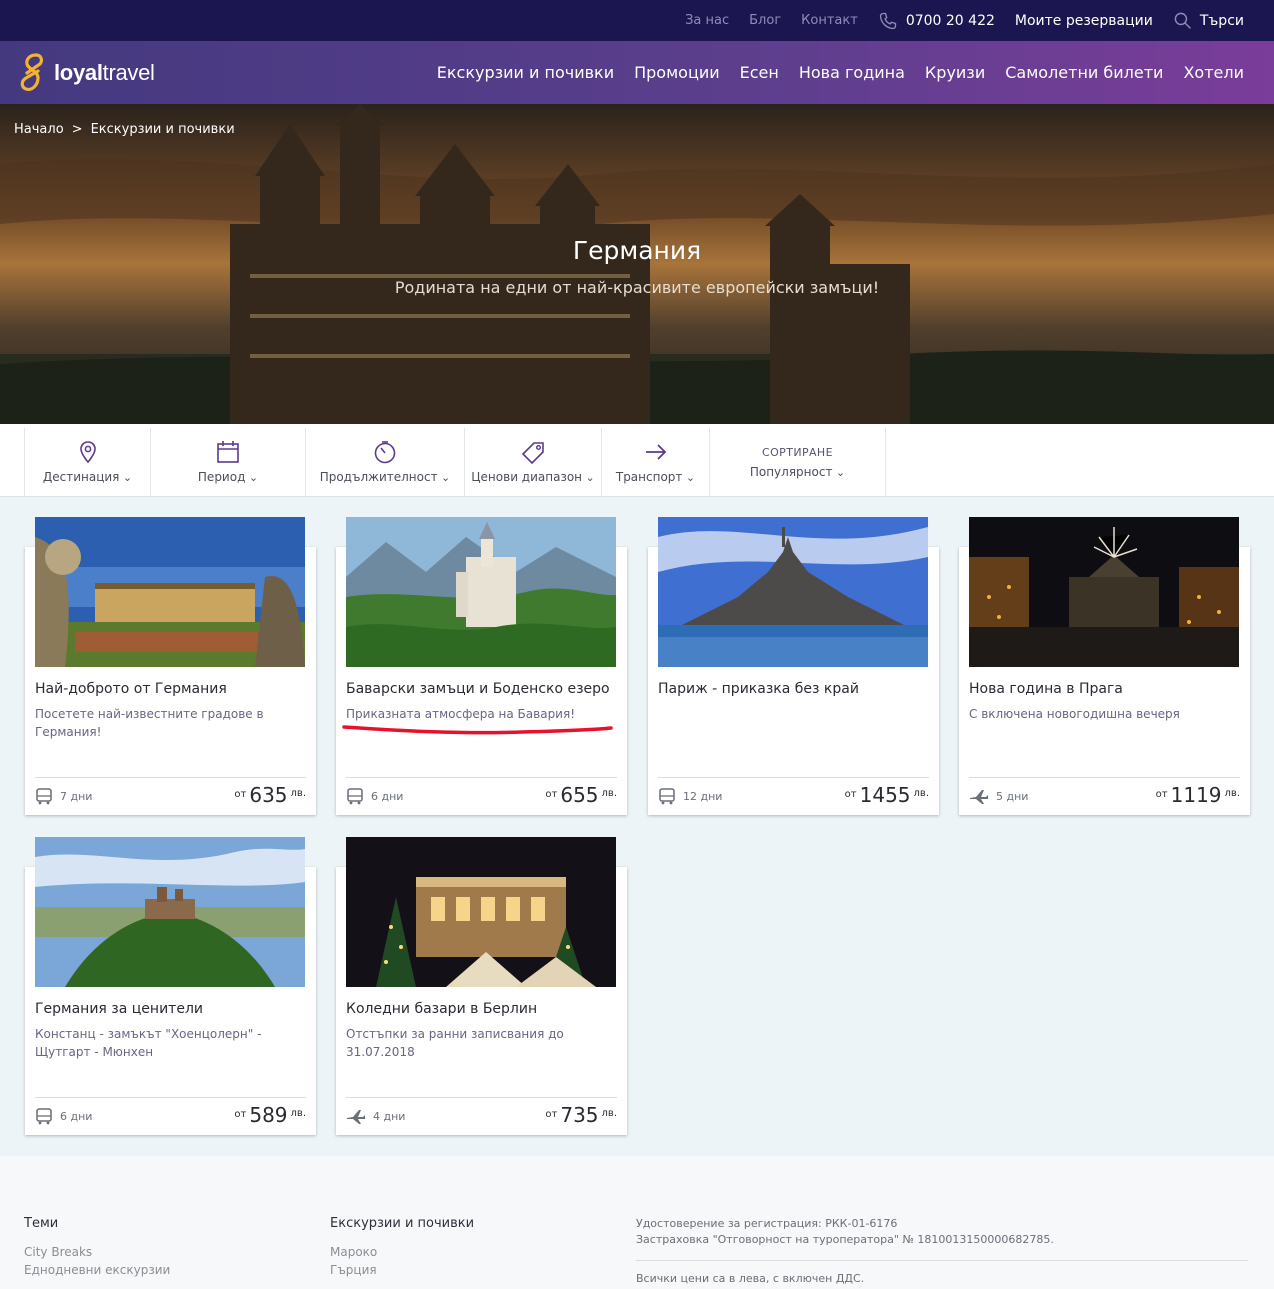  What do you see at coordinates (86, 73) in the screenshot?
I see `logo: loyaltravel` at bounding box center [86, 73].